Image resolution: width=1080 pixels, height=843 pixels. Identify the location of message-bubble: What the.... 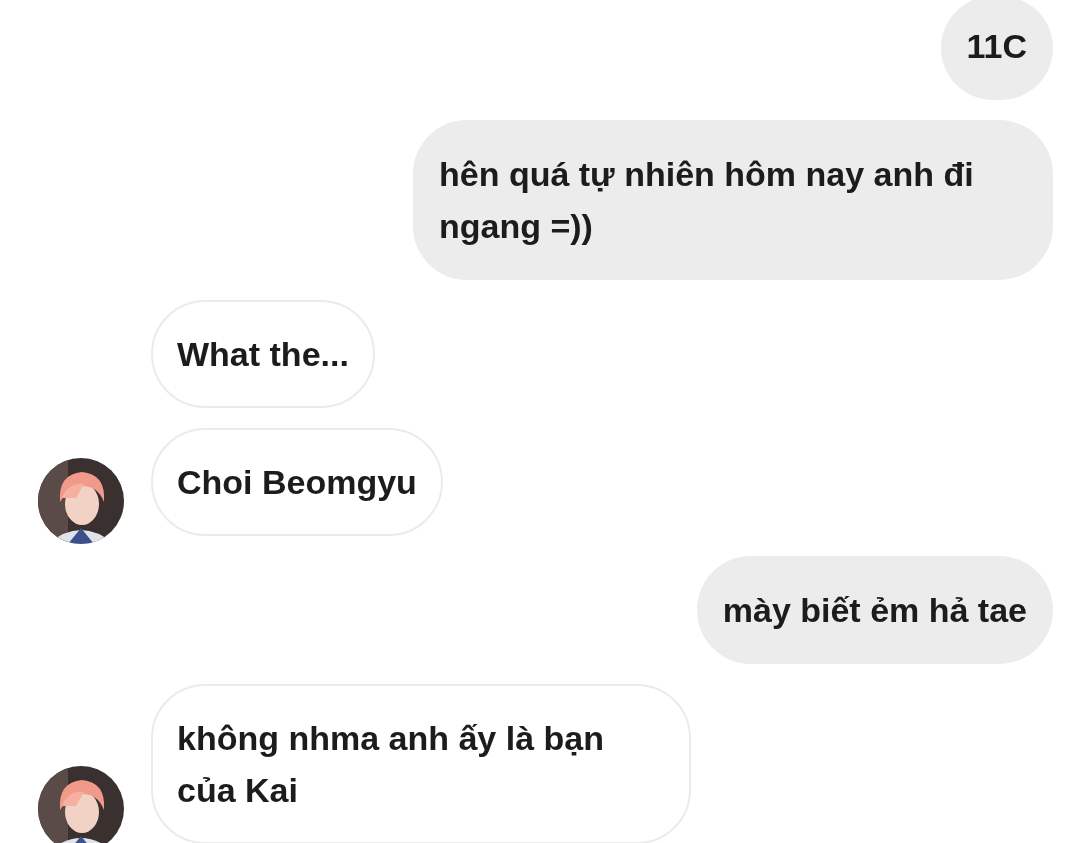
(263, 354).